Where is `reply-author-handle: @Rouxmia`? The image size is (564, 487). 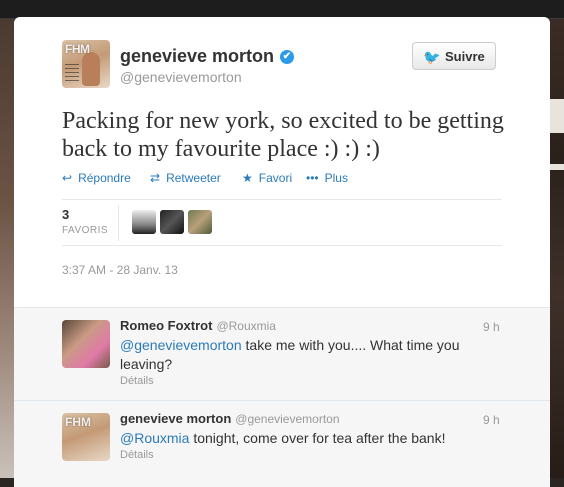 reply-author-handle: @Rouxmia is located at coordinates (246, 326).